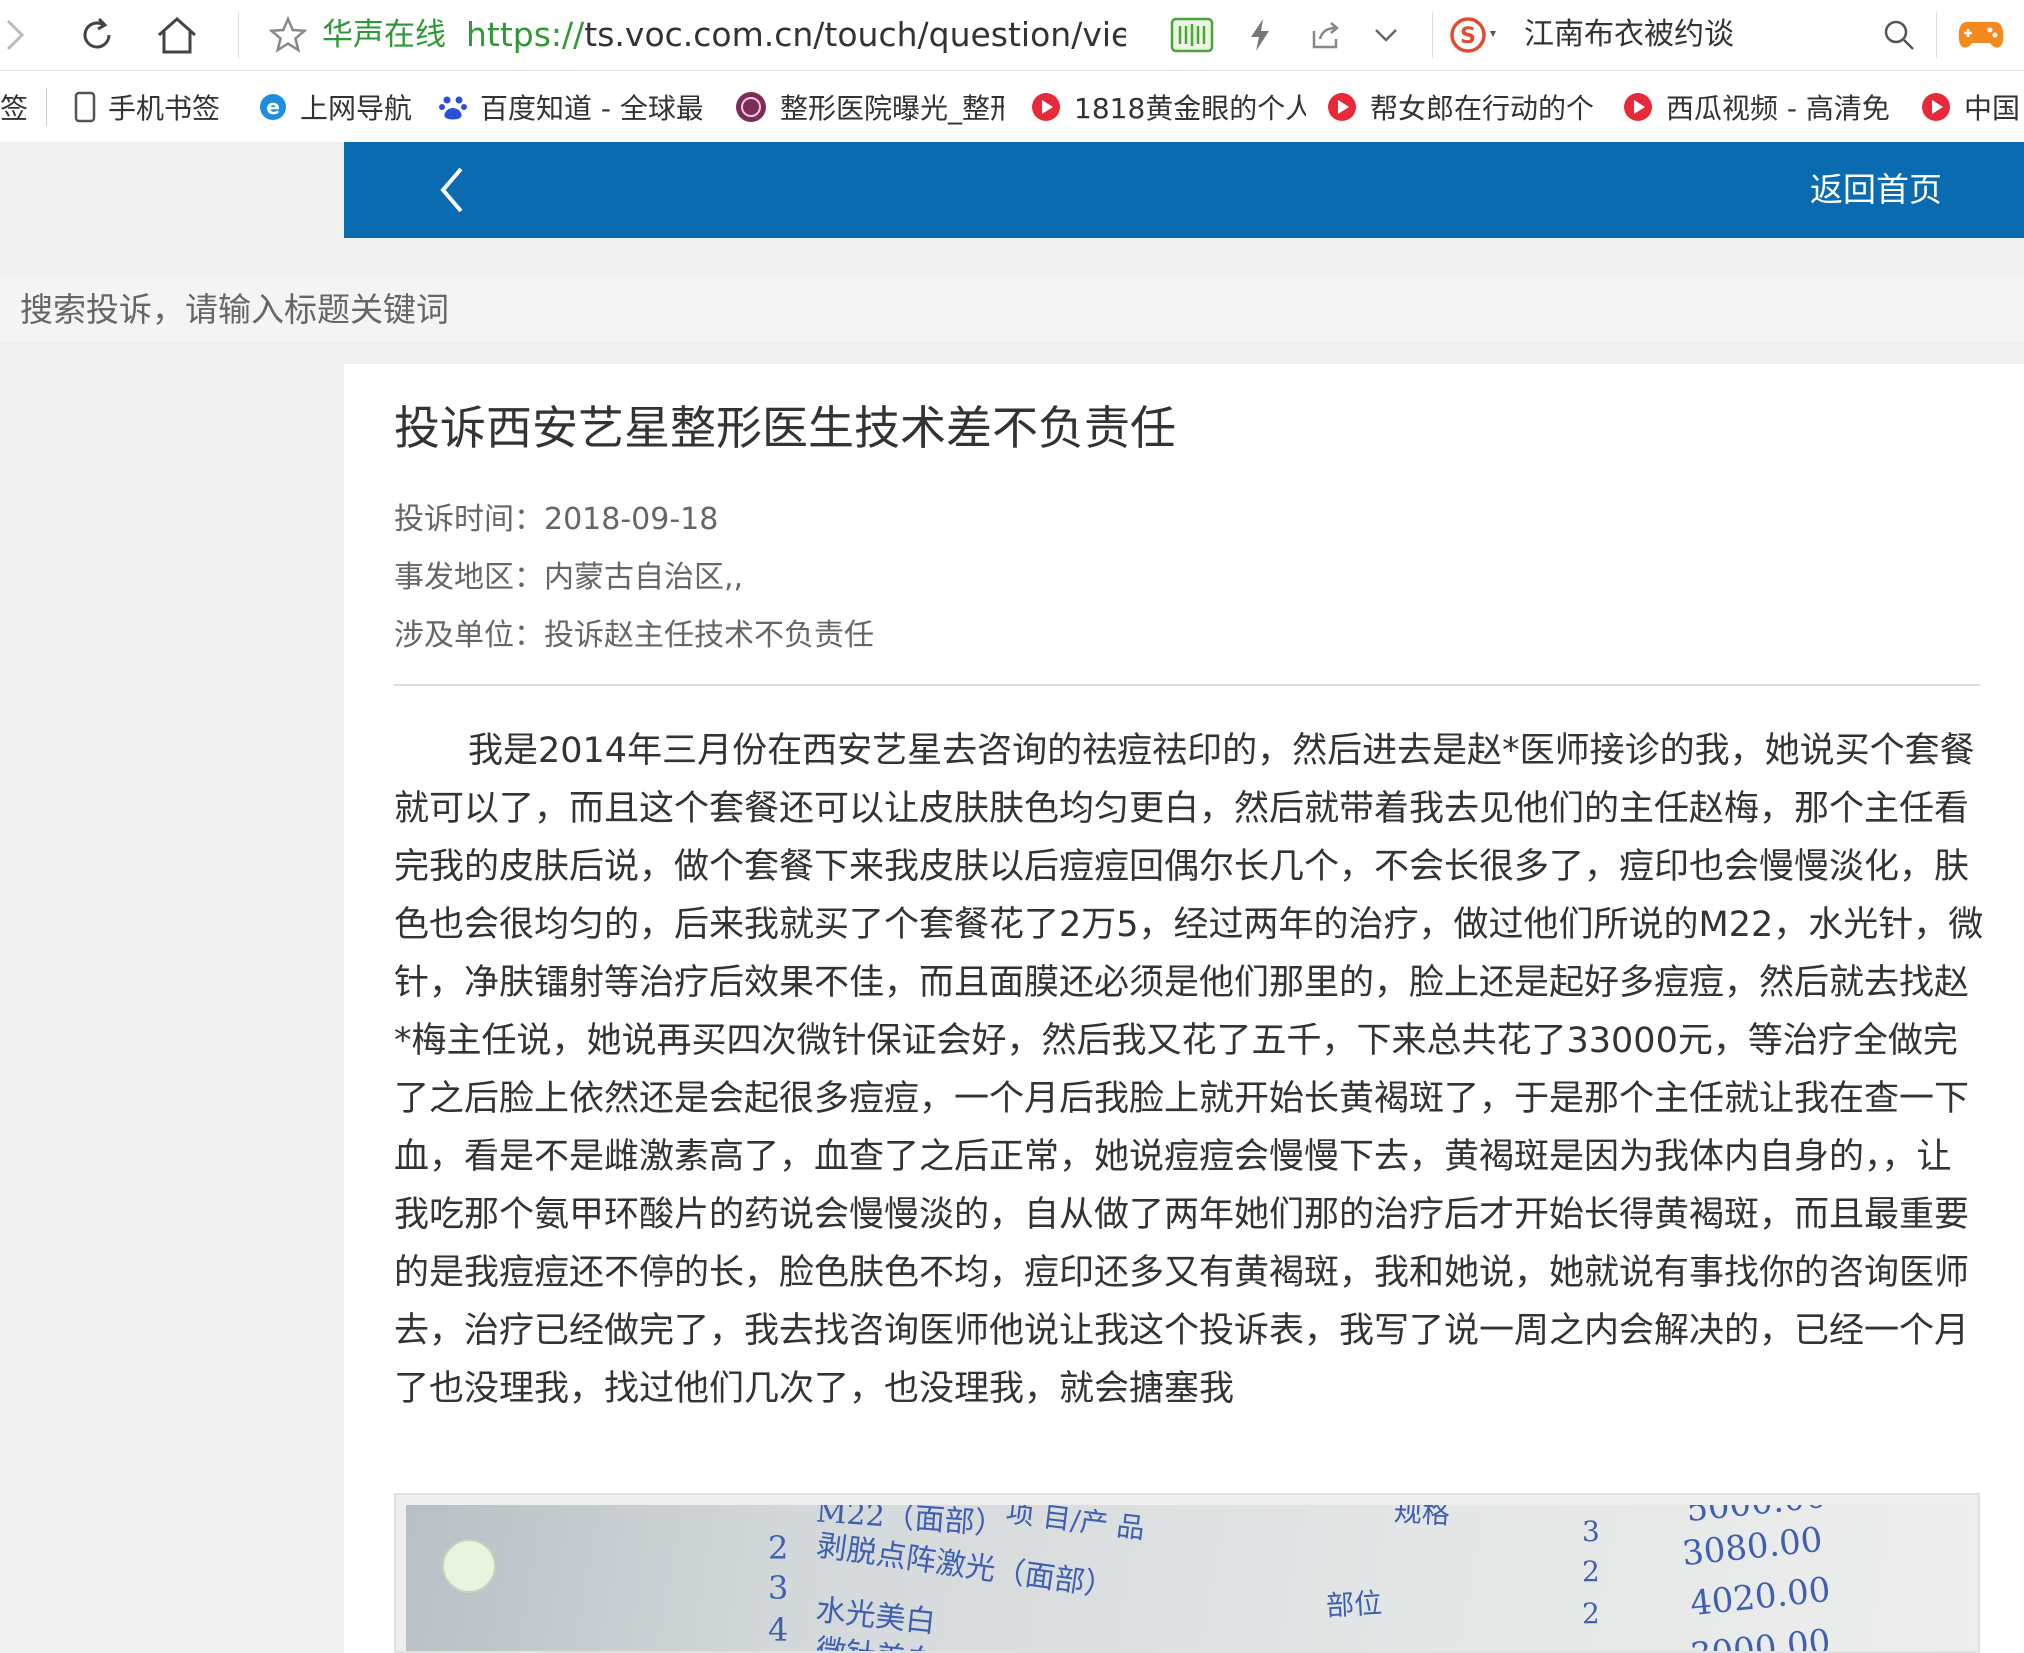  I want to click on receipt-row-number: 2, so click(778, 1548).